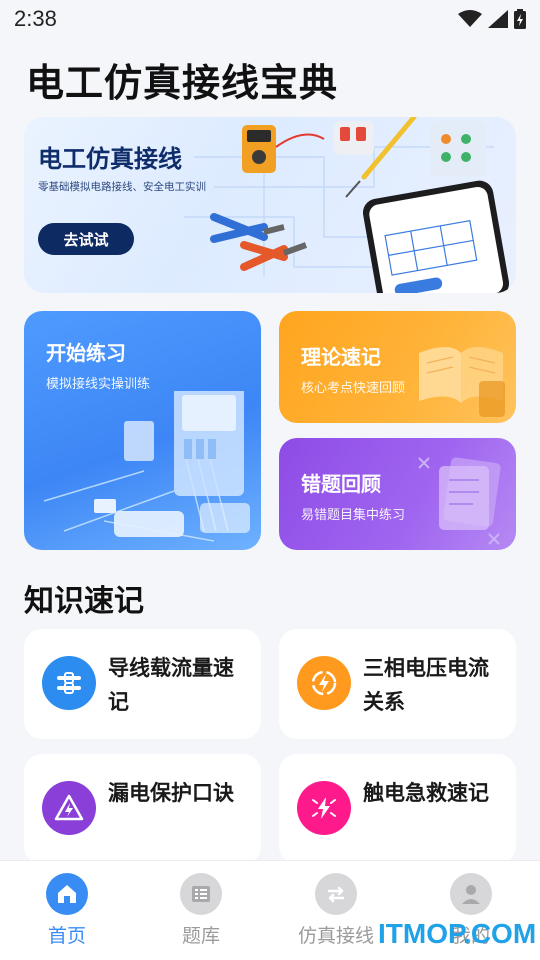  Describe the element at coordinates (200, 936) in the screenshot. I see `nav-question-bank-label: 题库` at that location.